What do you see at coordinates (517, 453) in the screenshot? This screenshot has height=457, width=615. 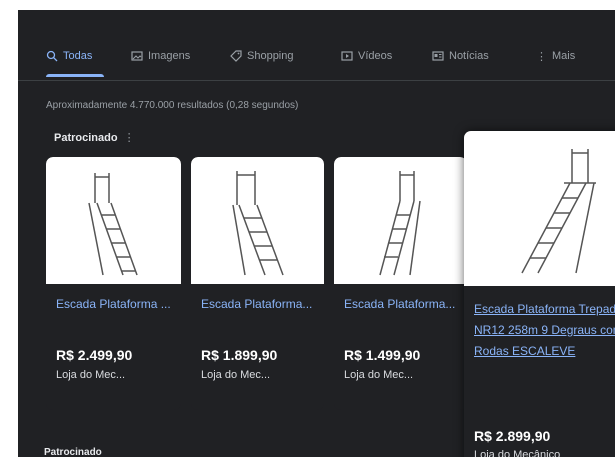 I see `product-store: Loja do Mecânico` at bounding box center [517, 453].